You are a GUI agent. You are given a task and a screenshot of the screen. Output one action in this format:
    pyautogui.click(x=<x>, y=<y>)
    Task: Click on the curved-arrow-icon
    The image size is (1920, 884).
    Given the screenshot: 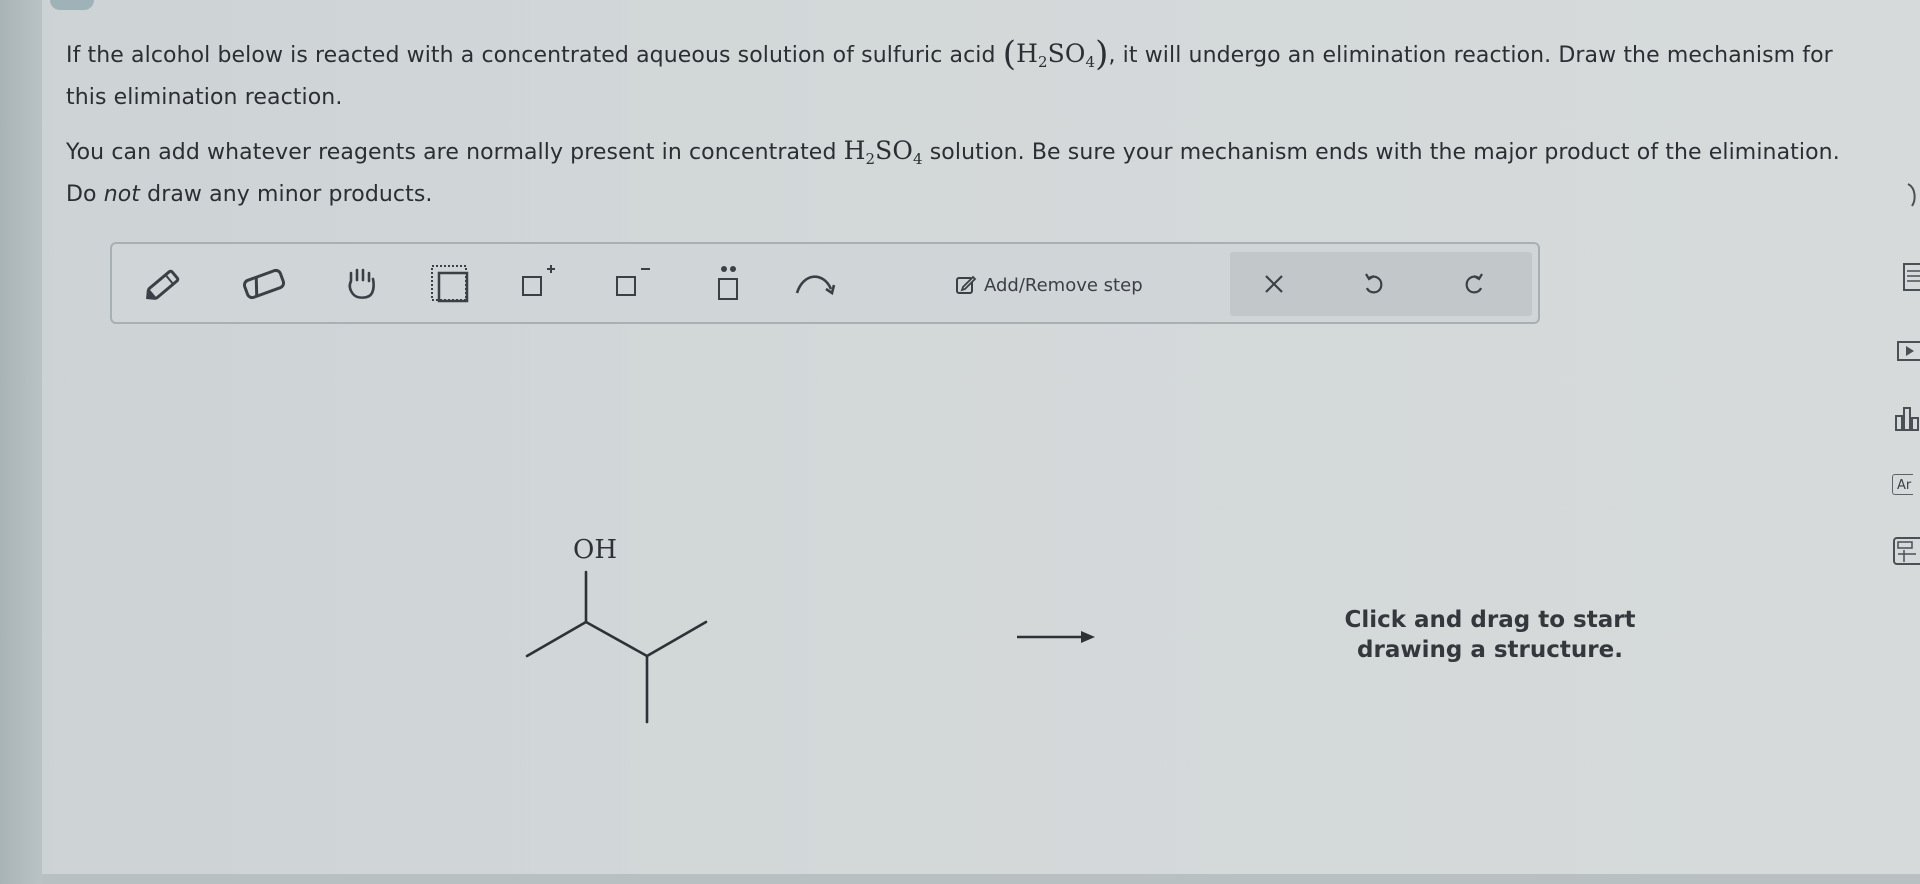 What is the action you would take?
    pyautogui.click(x=815, y=285)
    